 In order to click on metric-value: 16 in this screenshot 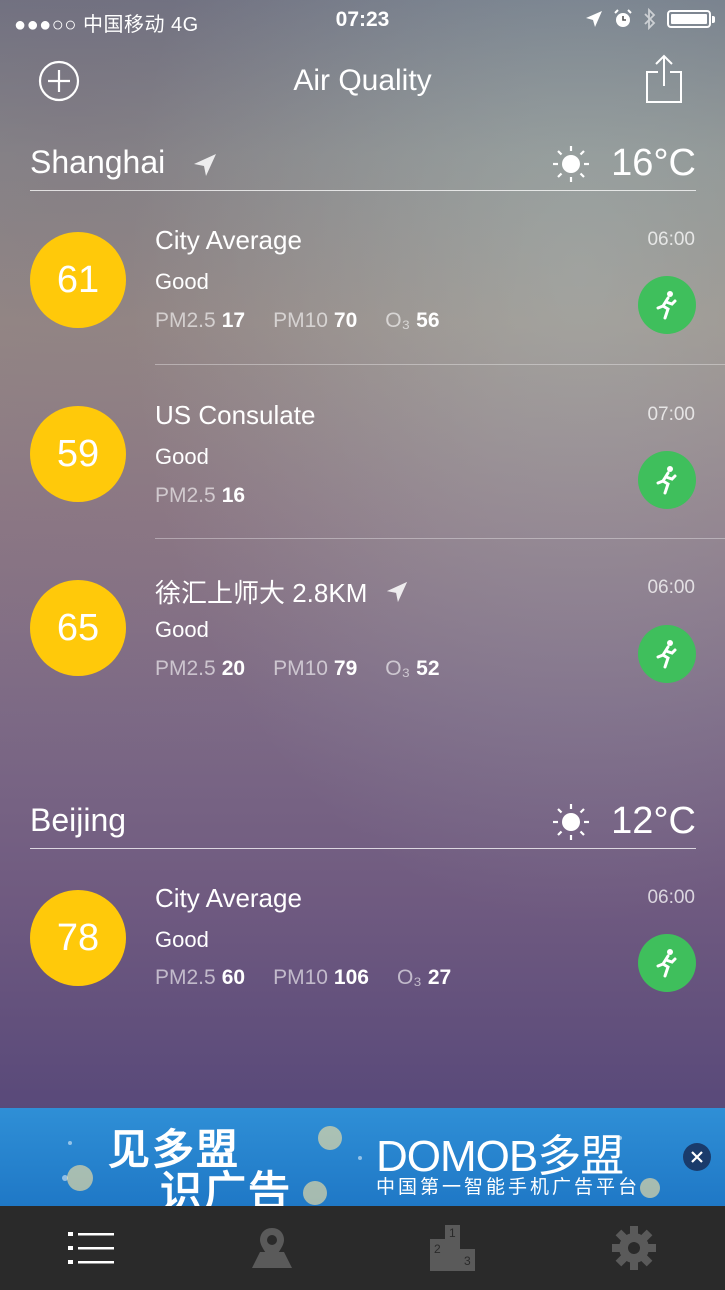, I will do `click(233, 495)`.